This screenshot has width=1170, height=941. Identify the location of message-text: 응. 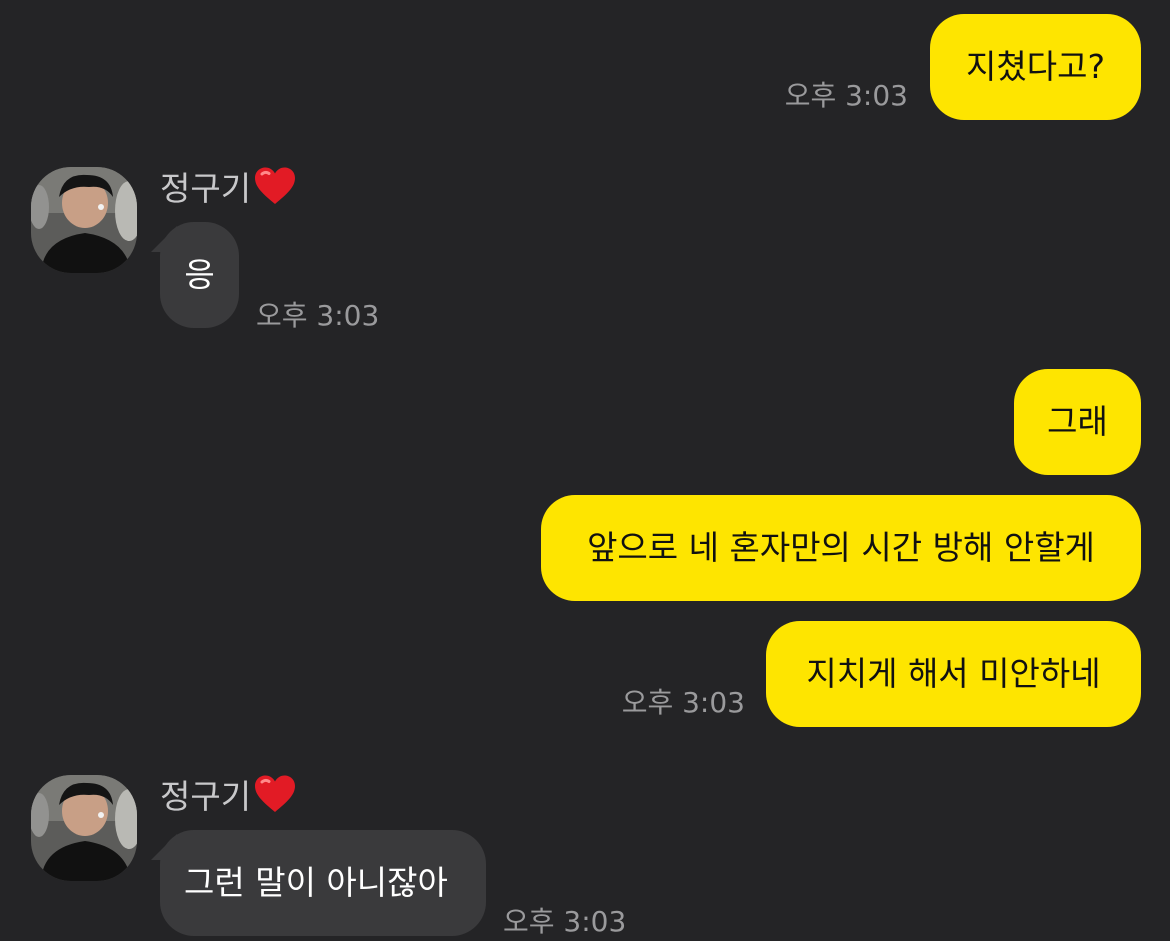
(199, 274).